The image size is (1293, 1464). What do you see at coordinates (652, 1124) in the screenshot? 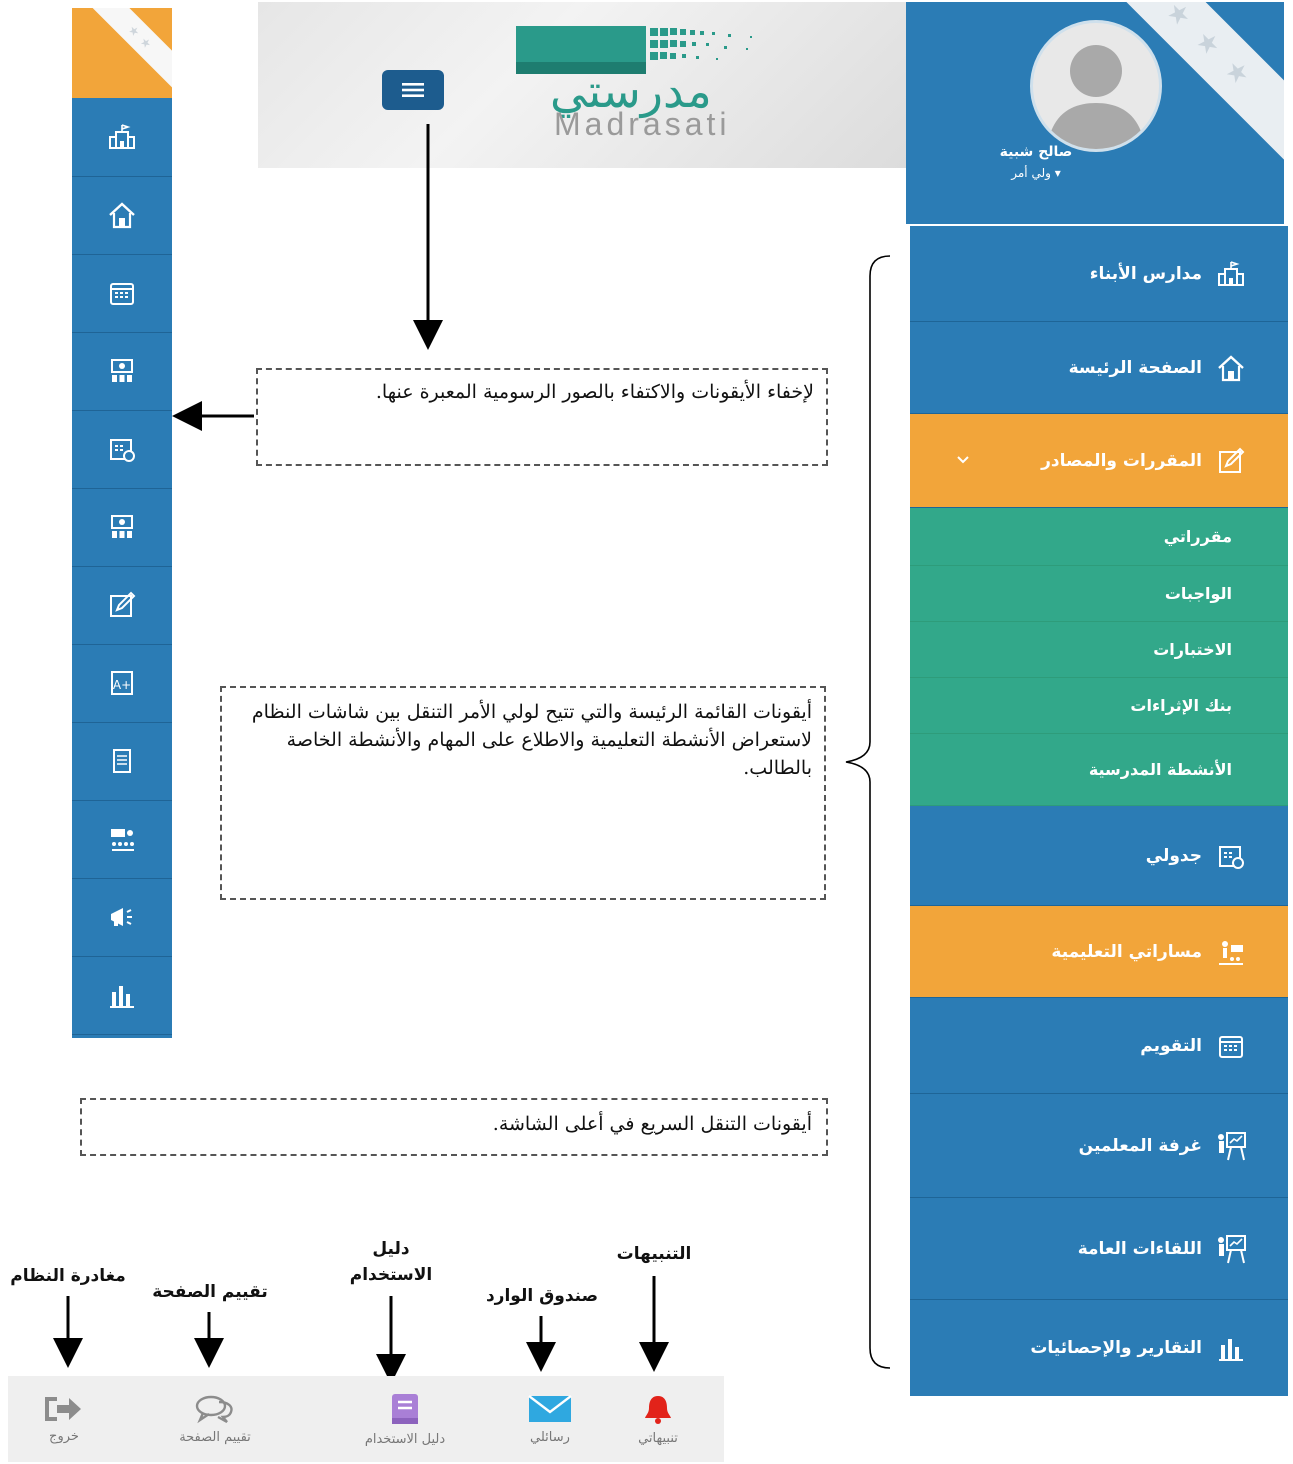
I see `note-text: أيقونات التنقل السريع في أعلى الشاشة.` at bounding box center [652, 1124].